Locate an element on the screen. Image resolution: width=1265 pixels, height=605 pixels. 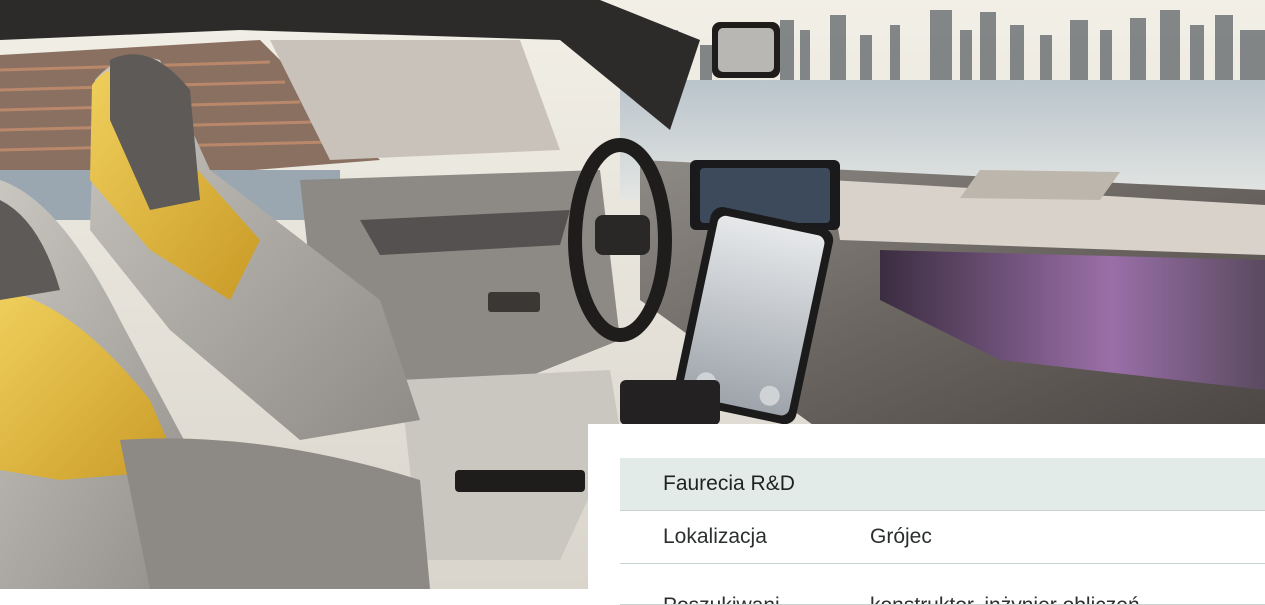
row-label: Poszukiwani is located at coordinates (744, 599).